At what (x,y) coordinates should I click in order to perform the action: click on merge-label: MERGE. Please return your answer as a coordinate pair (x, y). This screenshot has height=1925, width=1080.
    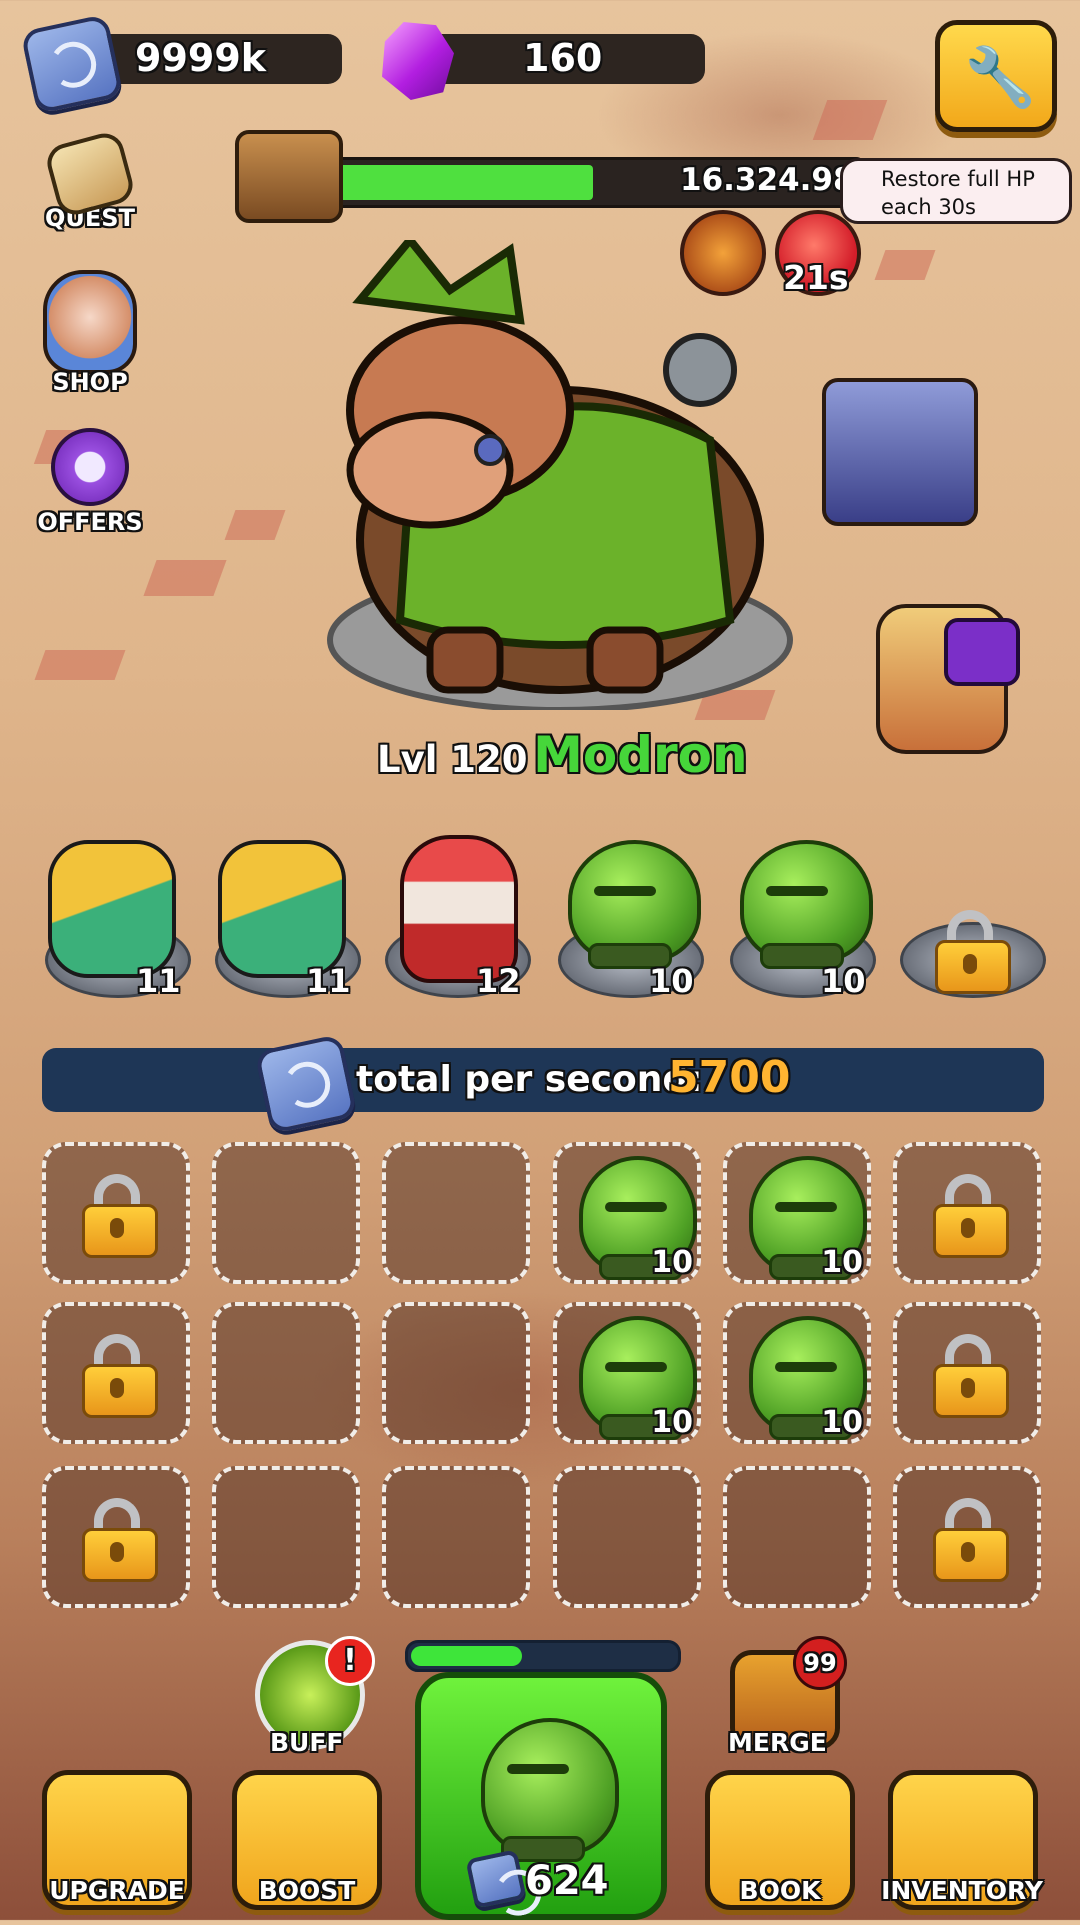
    Looking at the image, I should click on (777, 1742).